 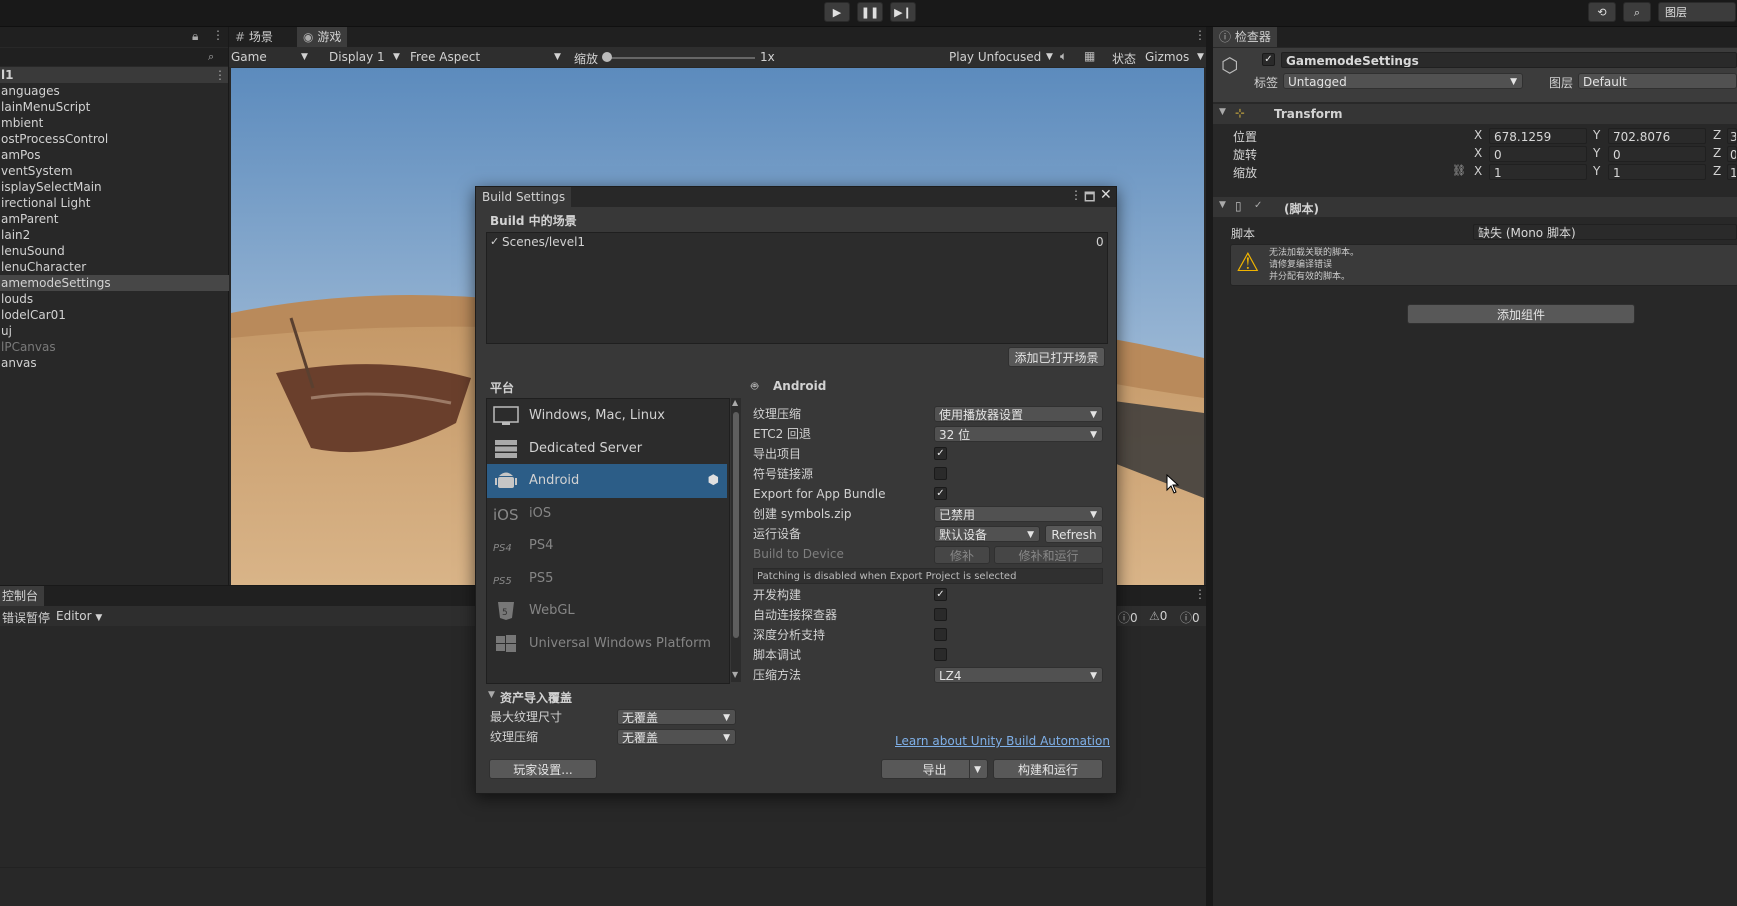 What do you see at coordinates (114, 363) in the screenshot?
I see `hierarchy-item: anvas` at bounding box center [114, 363].